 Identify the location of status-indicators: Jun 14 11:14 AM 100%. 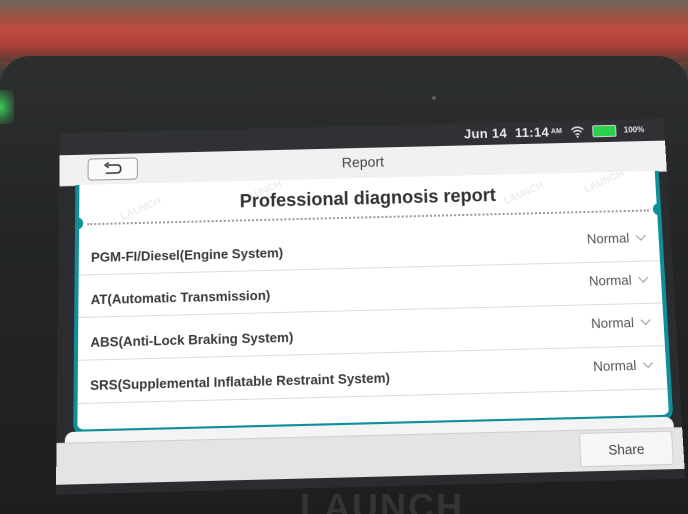
(554, 131).